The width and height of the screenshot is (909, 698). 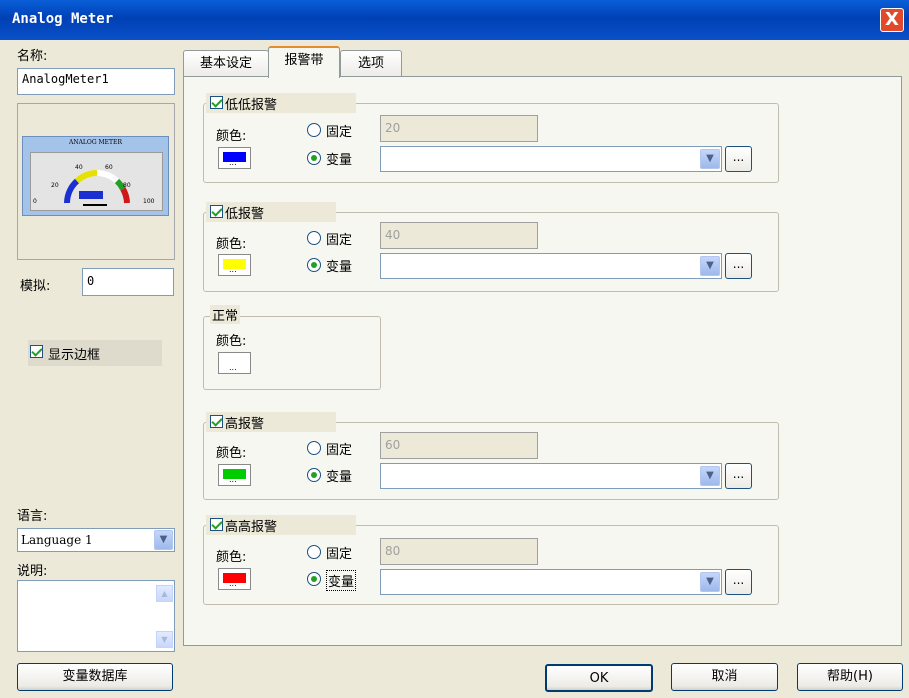 I want to click on simulate-input: 0, so click(x=128, y=282).